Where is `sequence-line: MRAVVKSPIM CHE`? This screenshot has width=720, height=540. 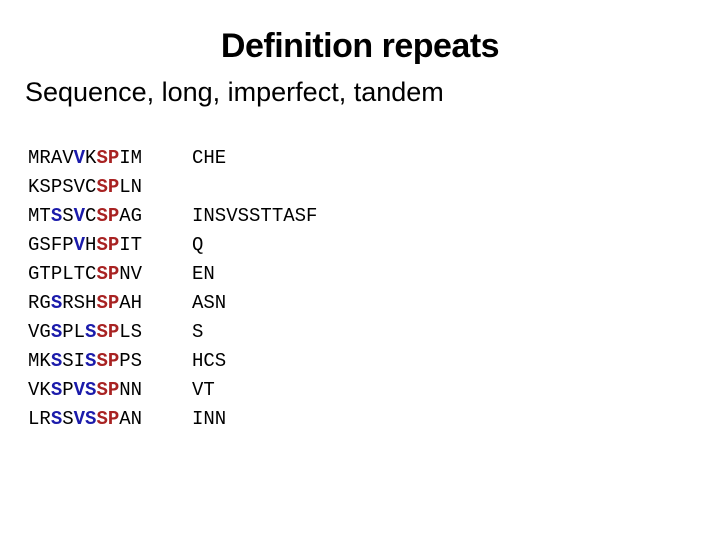 sequence-line: MRAVVKSPIM CHE is located at coordinates (172, 158).